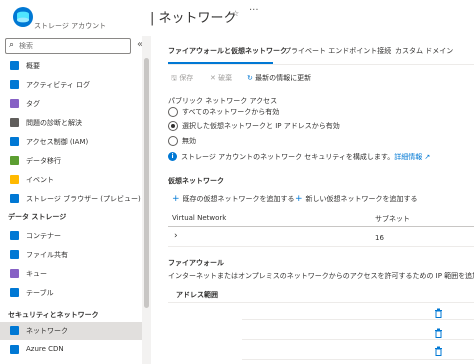 This screenshot has height=364, width=474. What do you see at coordinates (424, 51) in the screenshot?
I see `tab-custom-domain: カスタム ドメイン` at bounding box center [424, 51].